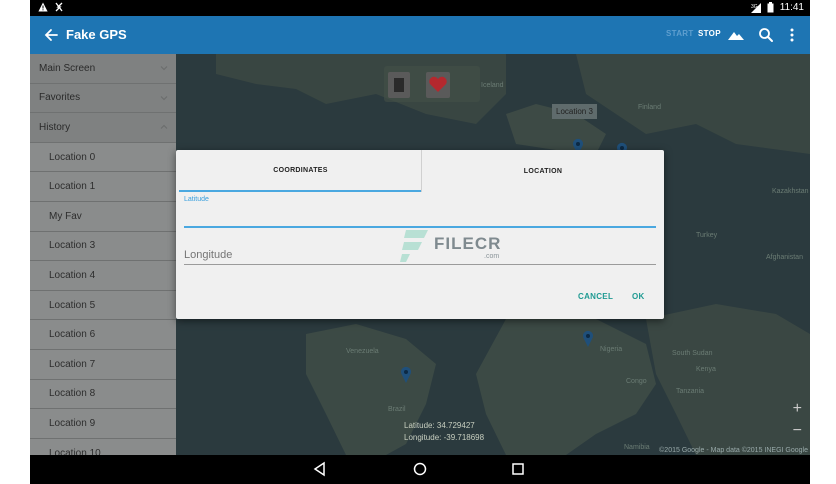 The height and width of the screenshot is (484, 836). I want to click on watermark: FILECR .com, so click(458, 248).